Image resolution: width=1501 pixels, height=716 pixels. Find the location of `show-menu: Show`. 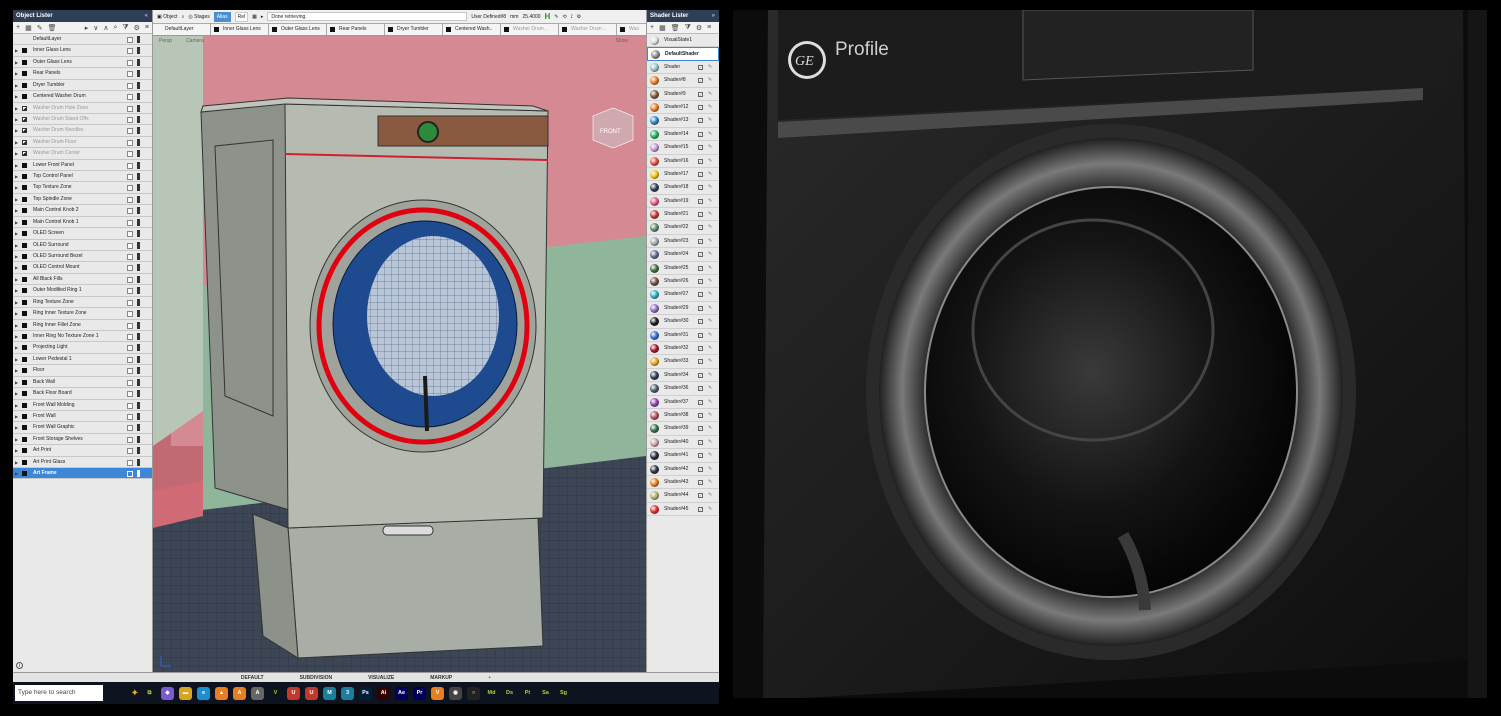

show-menu: Show is located at coordinates (621, 41).